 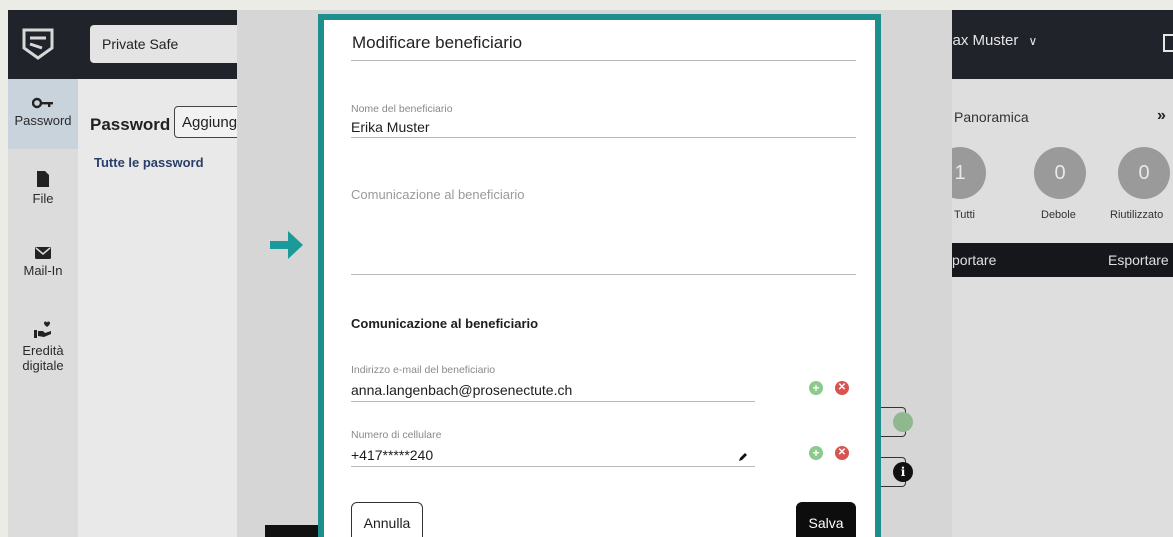 What do you see at coordinates (437, 42) in the screenshot?
I see `dialog-title: Modificare beneficiario` at bounding box center [437, 42].